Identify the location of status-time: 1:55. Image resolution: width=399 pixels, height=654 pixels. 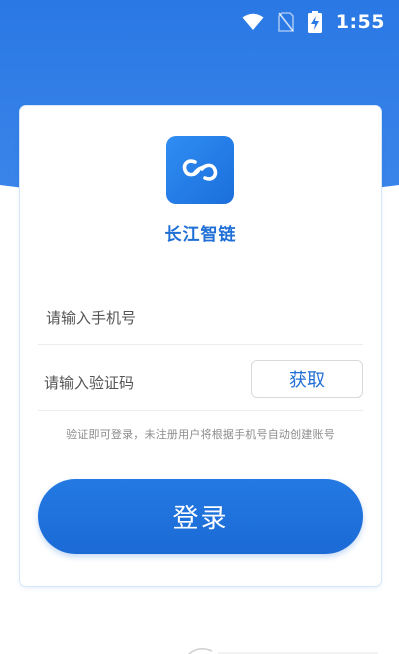
(360, 22).